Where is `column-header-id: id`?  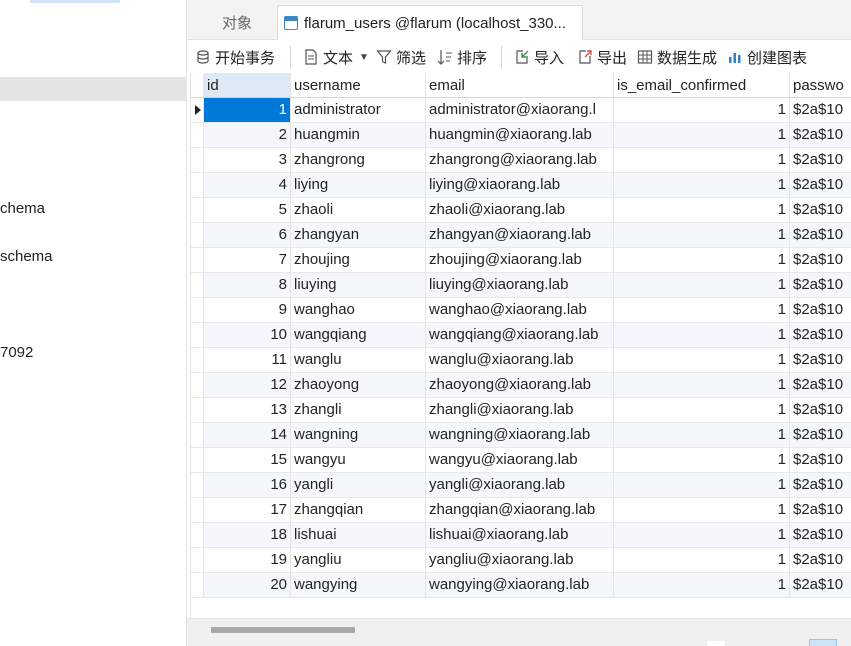
column-header-id: id is located at coordinates (247, 85).